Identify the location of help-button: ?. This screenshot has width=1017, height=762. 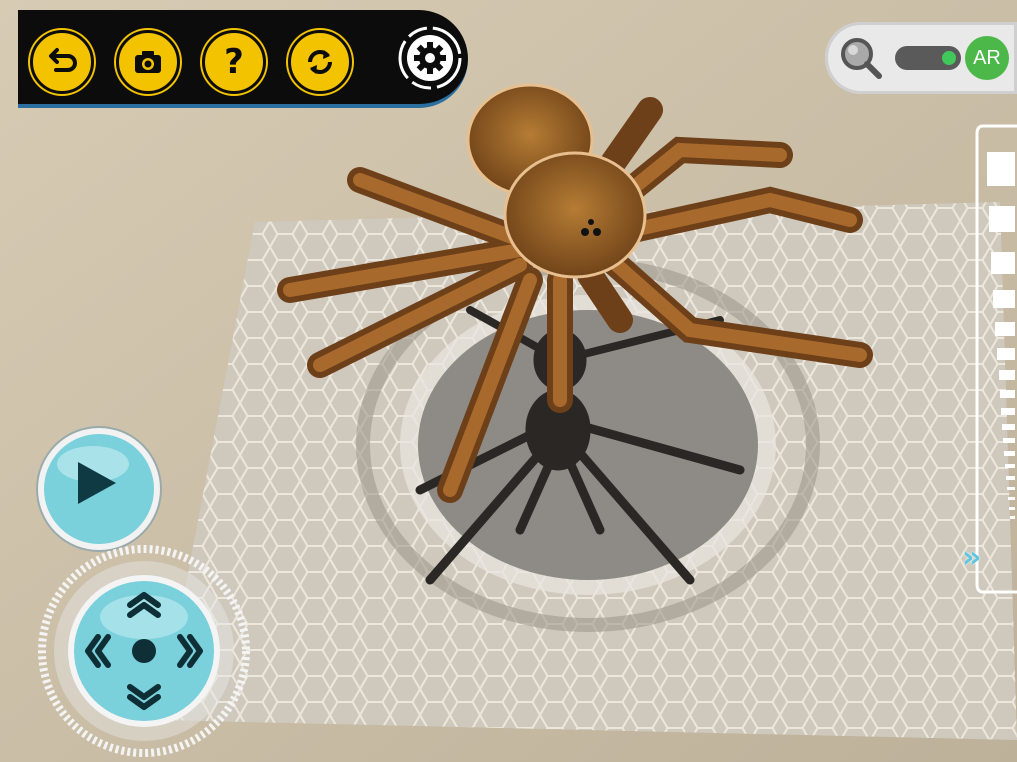
(234, 62).